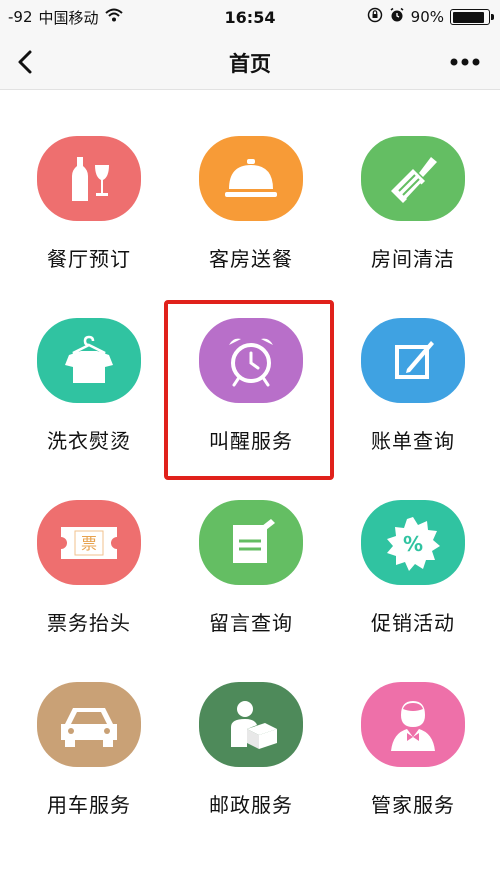  What do you see at coordinates (20, 17) in the screenshot?
I see `signal-strength: -92` at bounding box center [20, 17].